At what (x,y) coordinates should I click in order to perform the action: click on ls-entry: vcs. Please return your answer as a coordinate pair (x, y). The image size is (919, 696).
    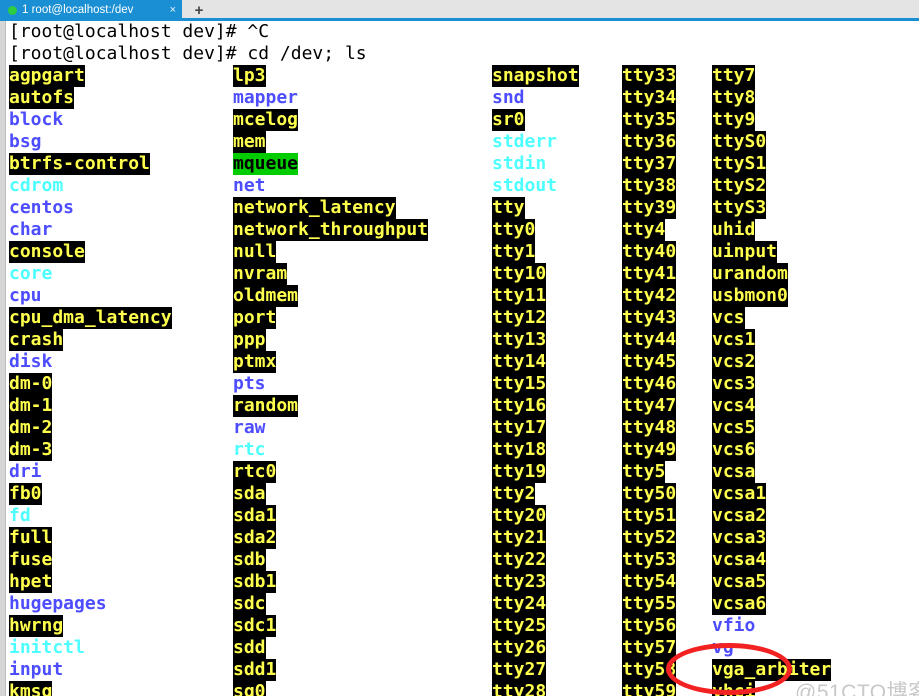
    Looking at the image, I should click on (728, 318).